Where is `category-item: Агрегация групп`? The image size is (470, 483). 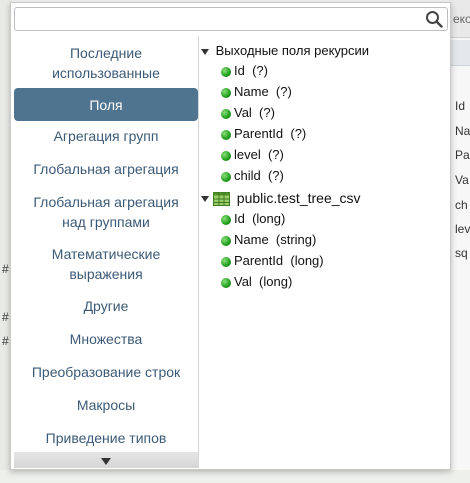
category-item: Агрегация групп is located at coordinates (106, 136).